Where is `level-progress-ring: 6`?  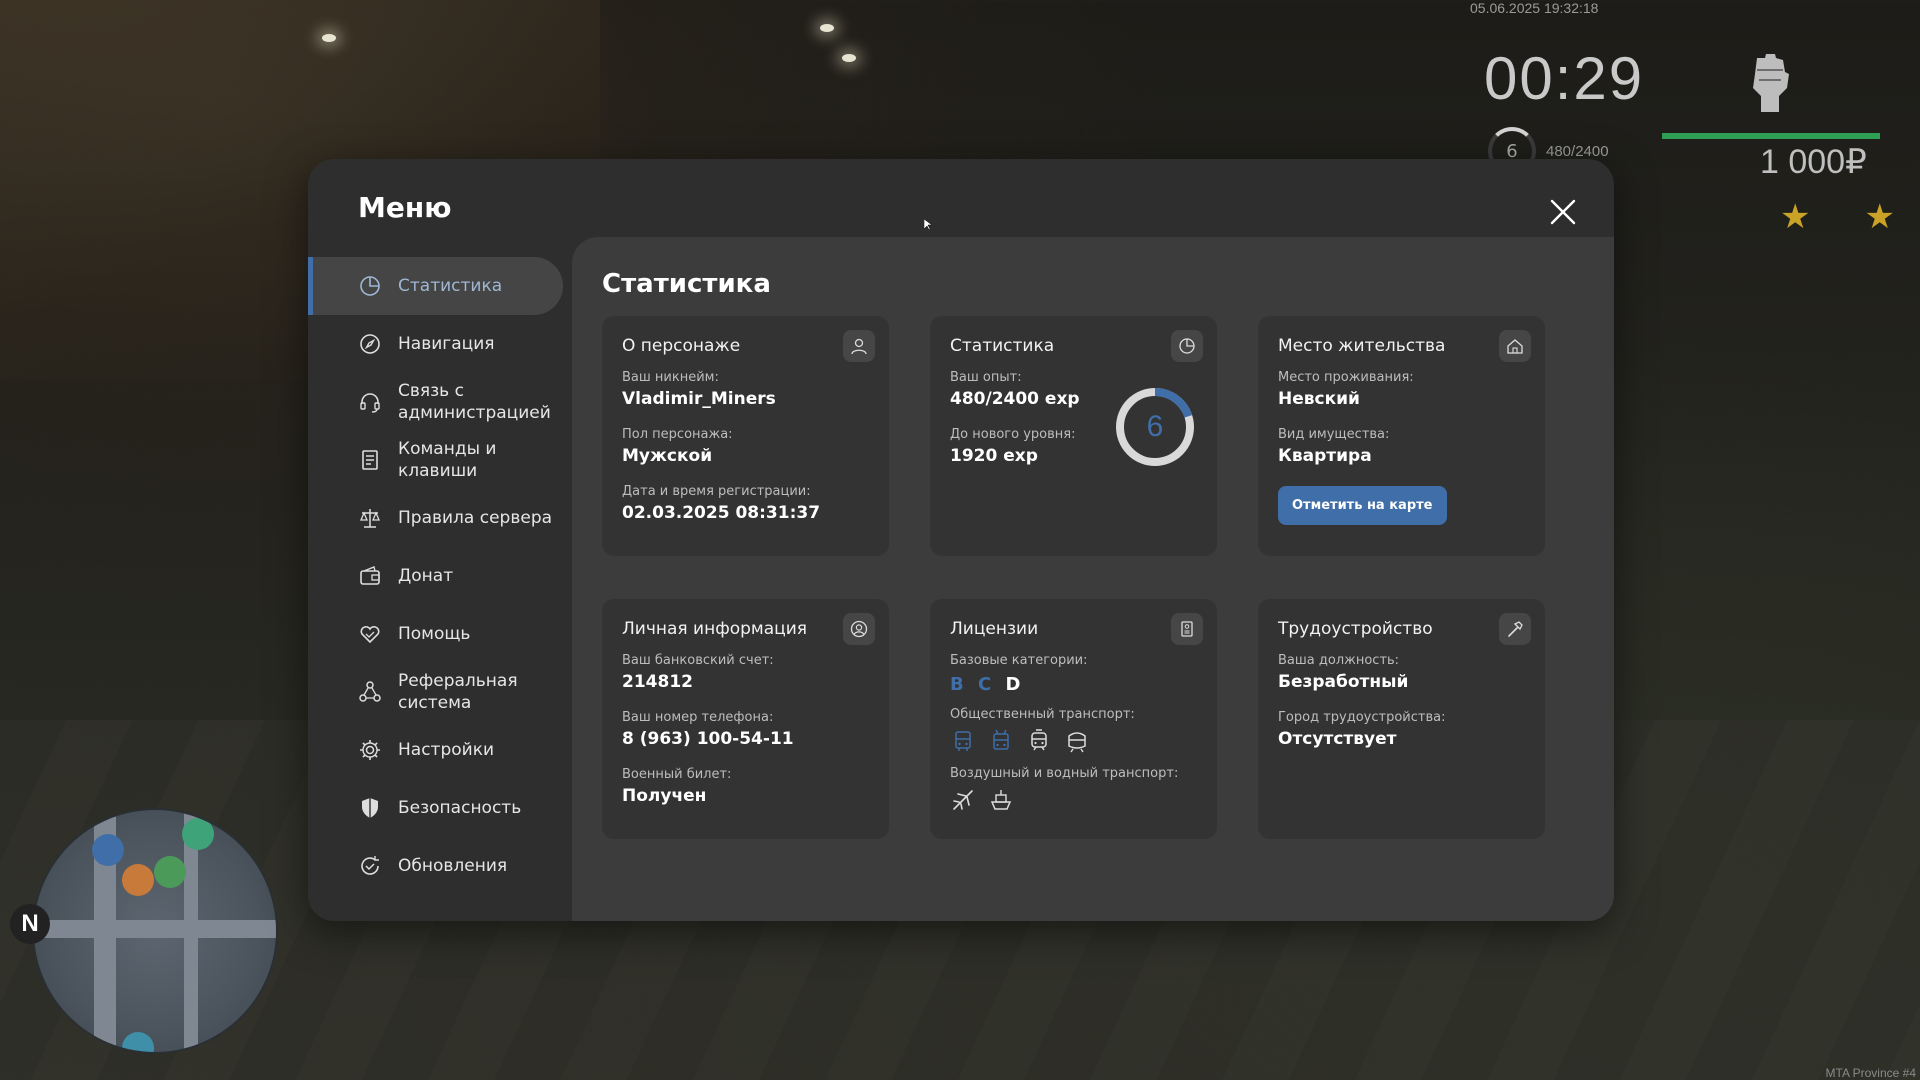
level-progress-ring: 6 is located at coordinates (1155, 427).